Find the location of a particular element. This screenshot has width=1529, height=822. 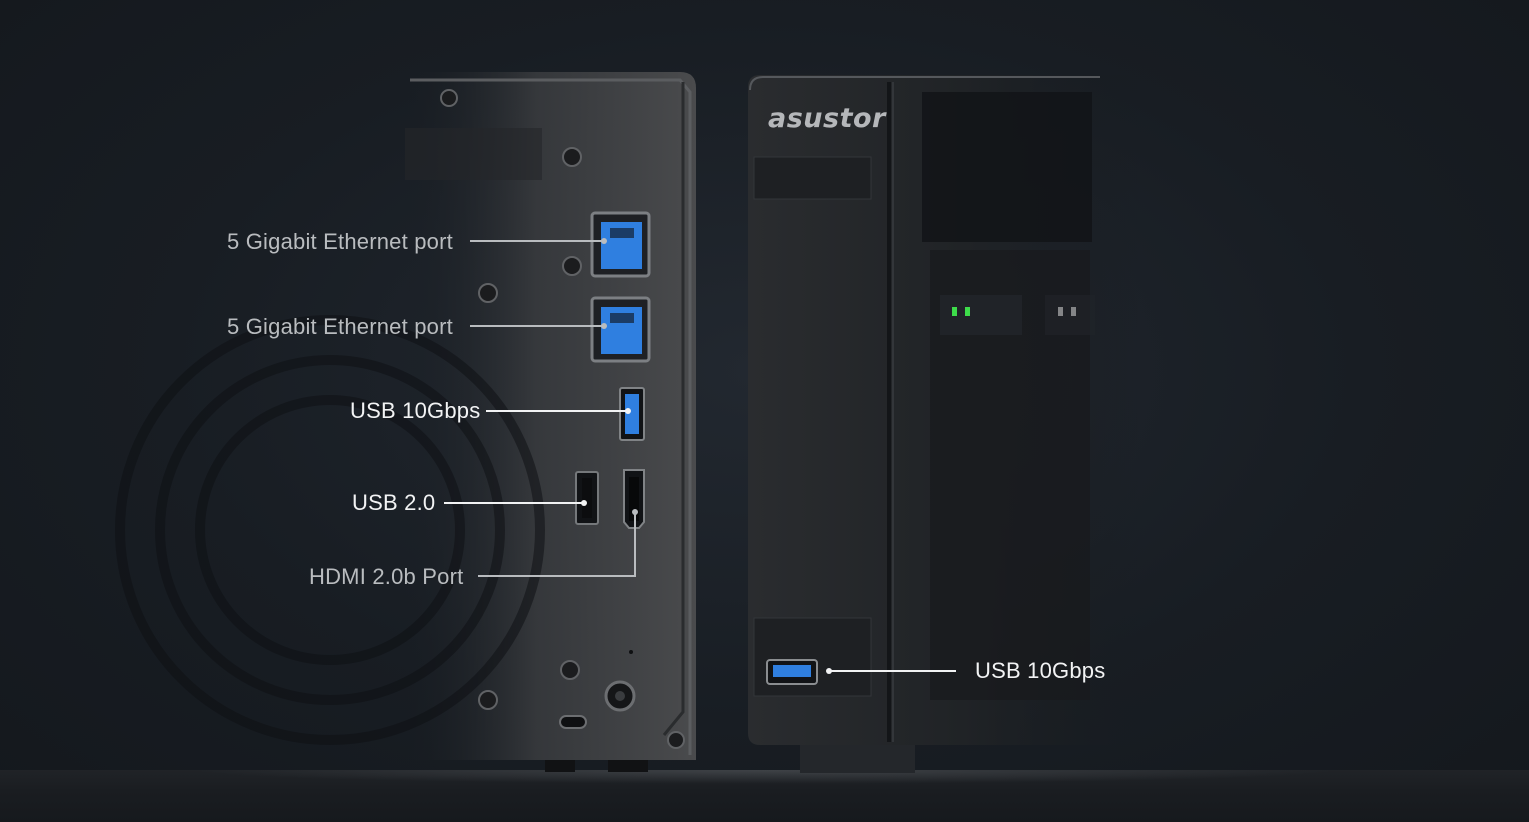

label-hdmi-port: HDMI 2.0b Port is located at coordinates (386, 576).